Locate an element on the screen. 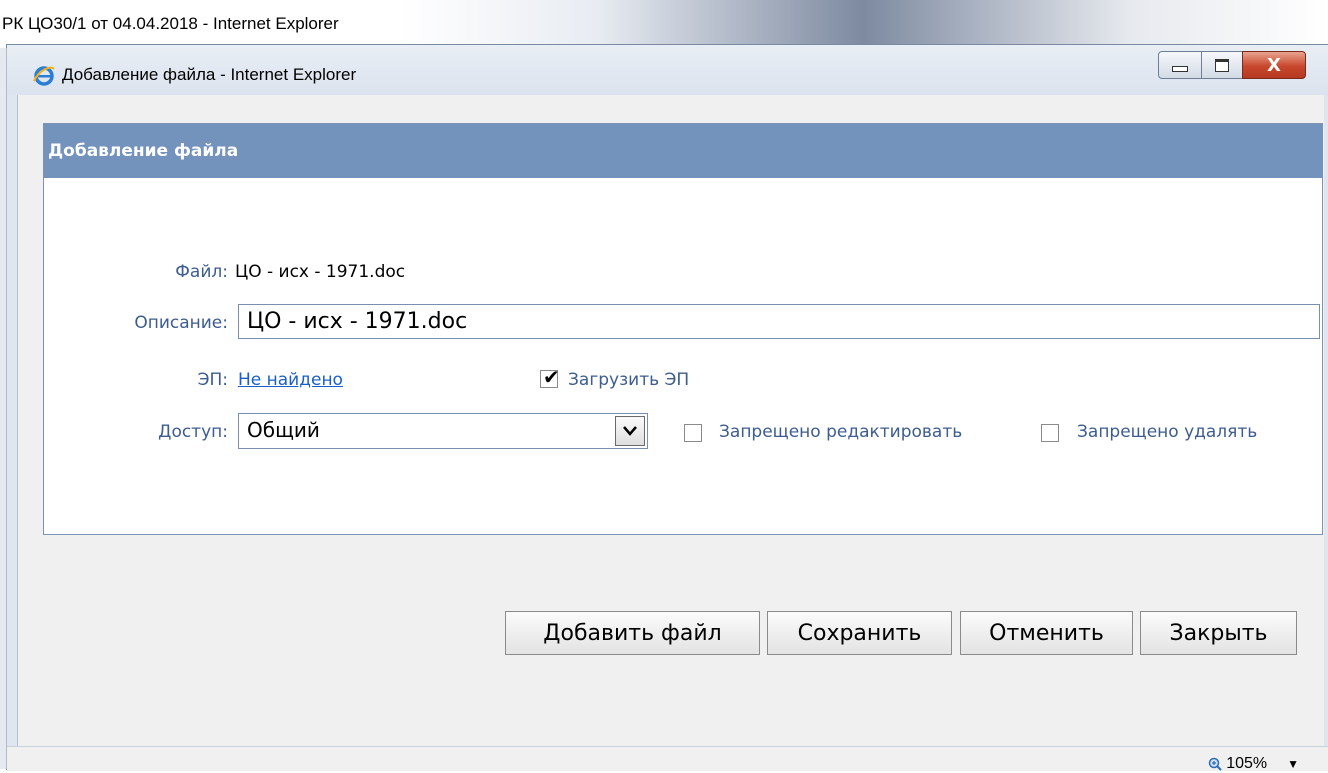  description-input-value: ЦО - исх - 1971.doc is located at coordinates (357, 321).